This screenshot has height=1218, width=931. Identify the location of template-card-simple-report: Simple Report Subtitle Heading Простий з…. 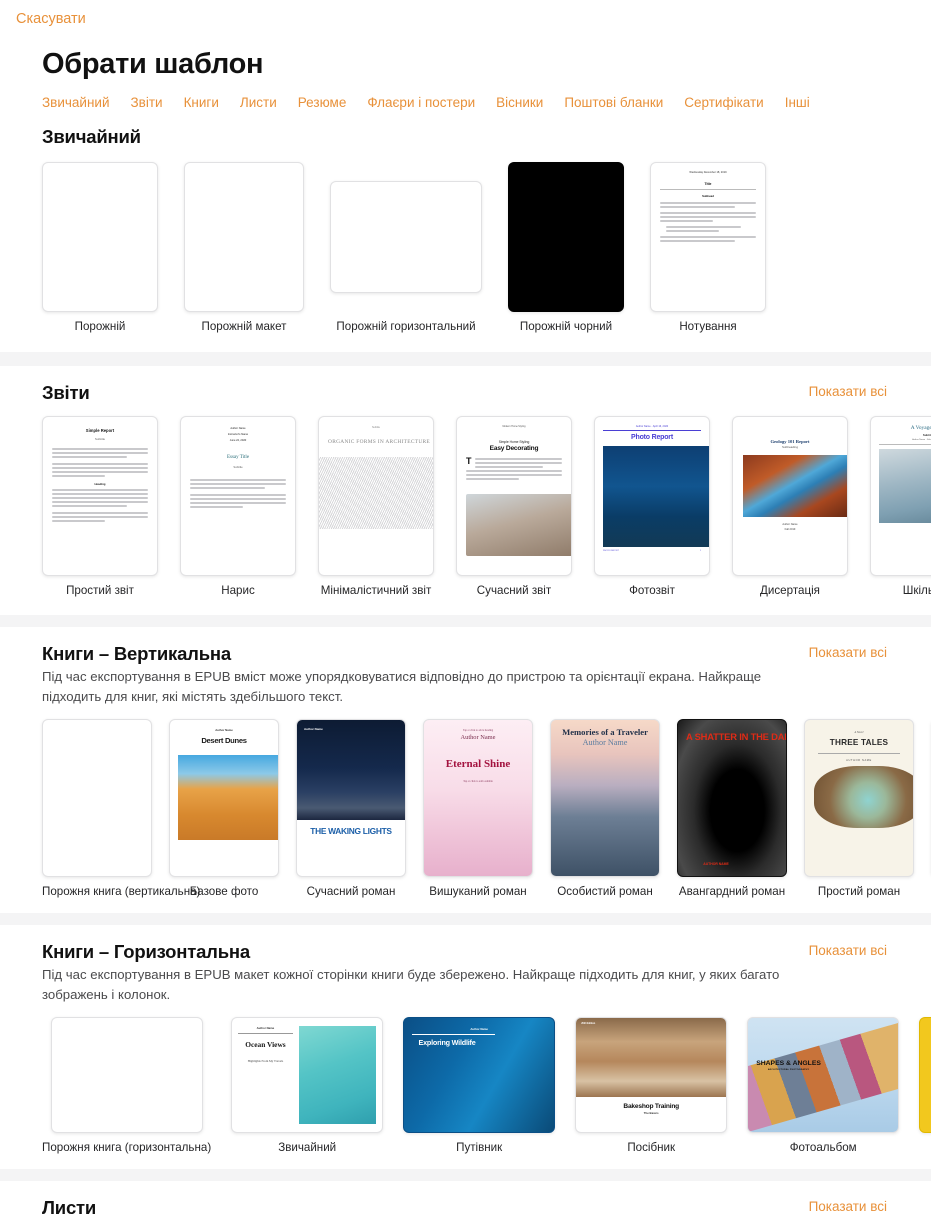
(100, 507).